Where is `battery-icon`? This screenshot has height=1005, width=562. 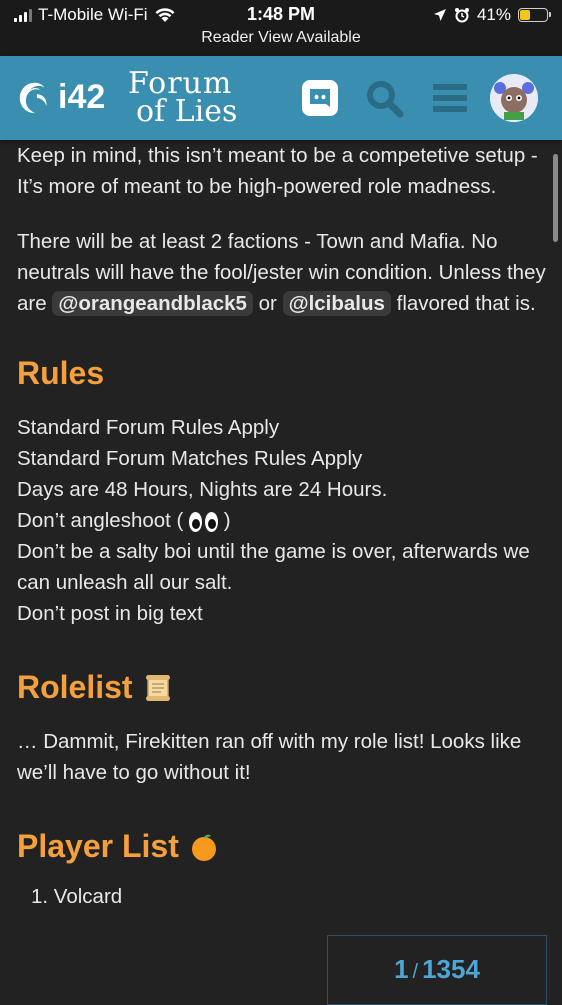
battery-icon is located at coordinates (534, 15).